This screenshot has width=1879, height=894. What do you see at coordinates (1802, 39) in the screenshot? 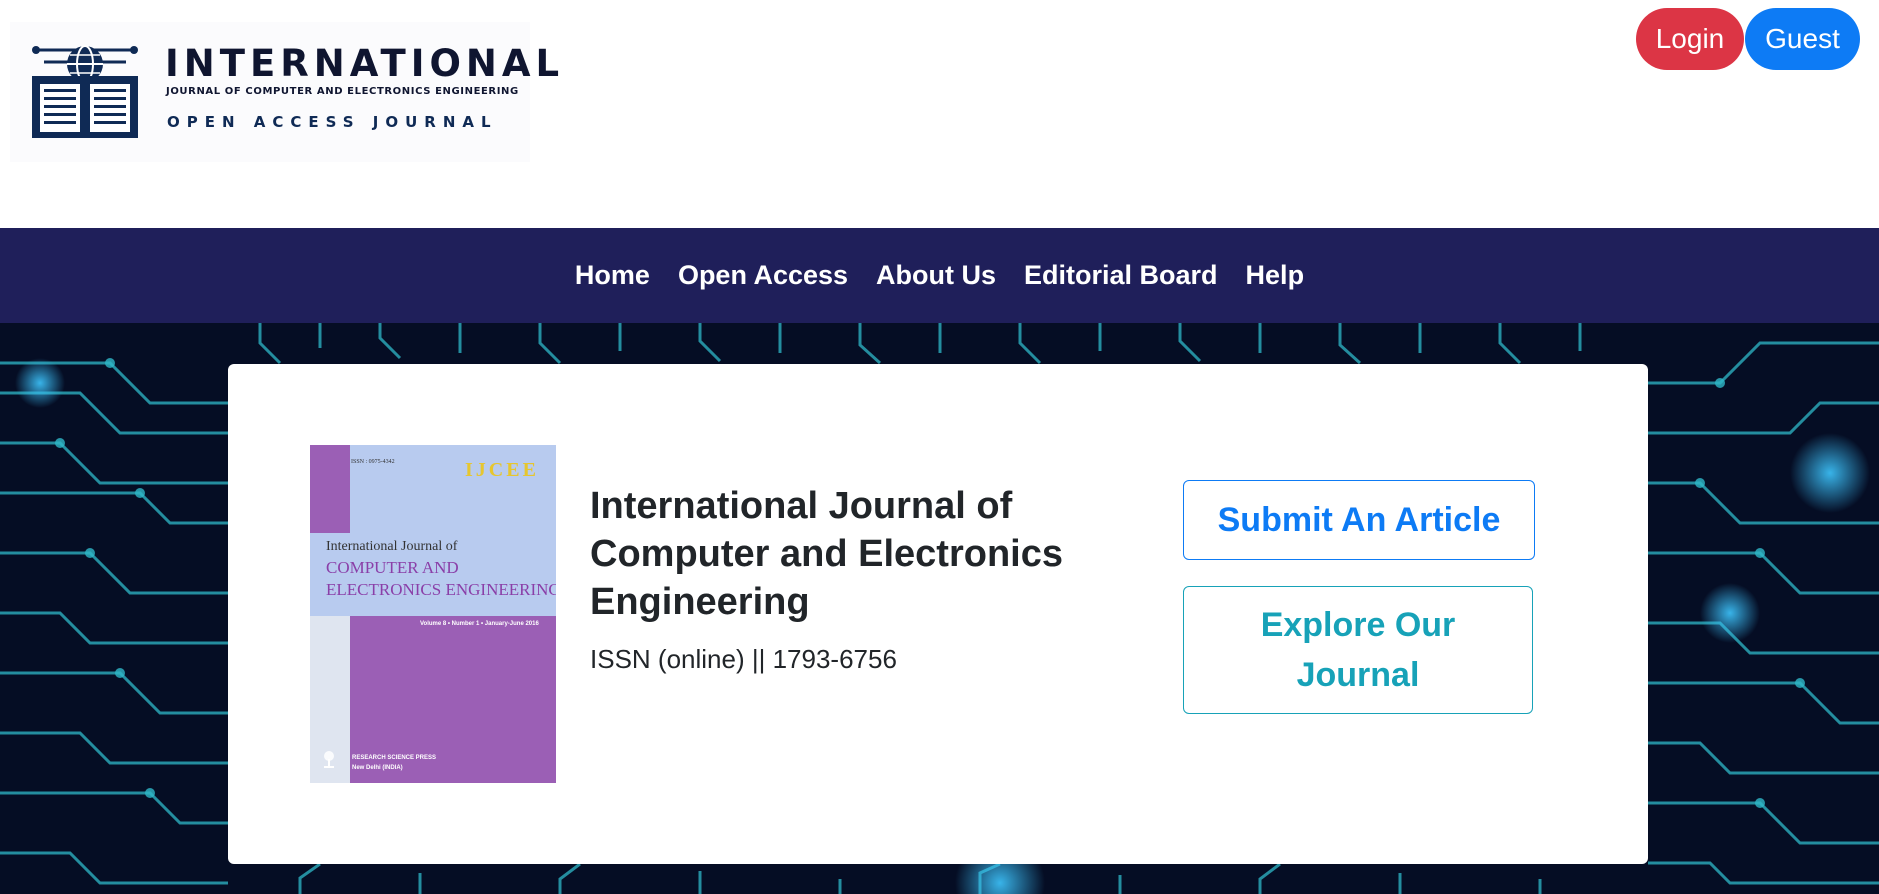
I see `guest-button: Guest` at bounding box center [1802, 39].